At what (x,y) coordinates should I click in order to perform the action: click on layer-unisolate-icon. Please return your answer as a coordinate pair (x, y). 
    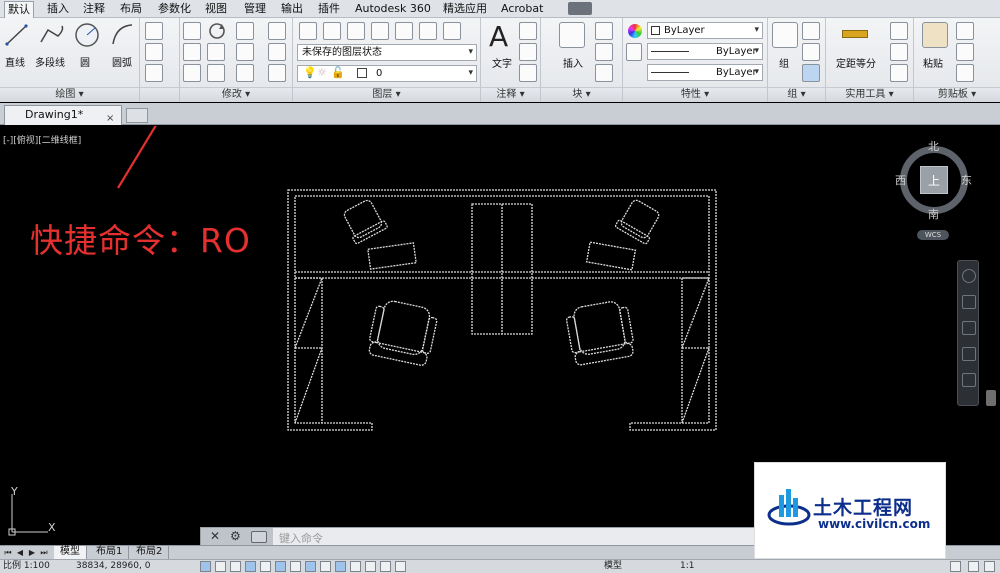
    Looking at the image, I should click on (380, 31).